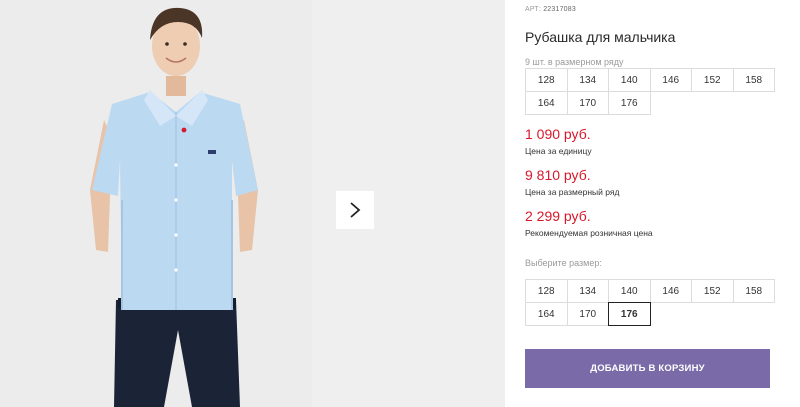 The image size is (800, 407). What do you see at coordinates (546, 103) in the screenshot?
I see `size-row-cell: 164` at bounding box center [546, 103].